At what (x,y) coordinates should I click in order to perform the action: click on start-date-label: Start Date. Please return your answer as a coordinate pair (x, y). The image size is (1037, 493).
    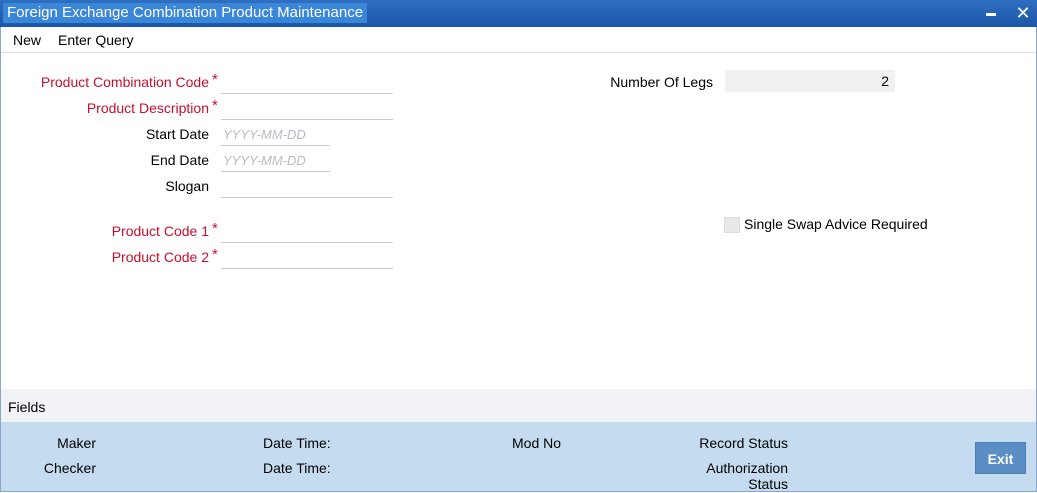
    Looking at the image, I should click on (177, 134).